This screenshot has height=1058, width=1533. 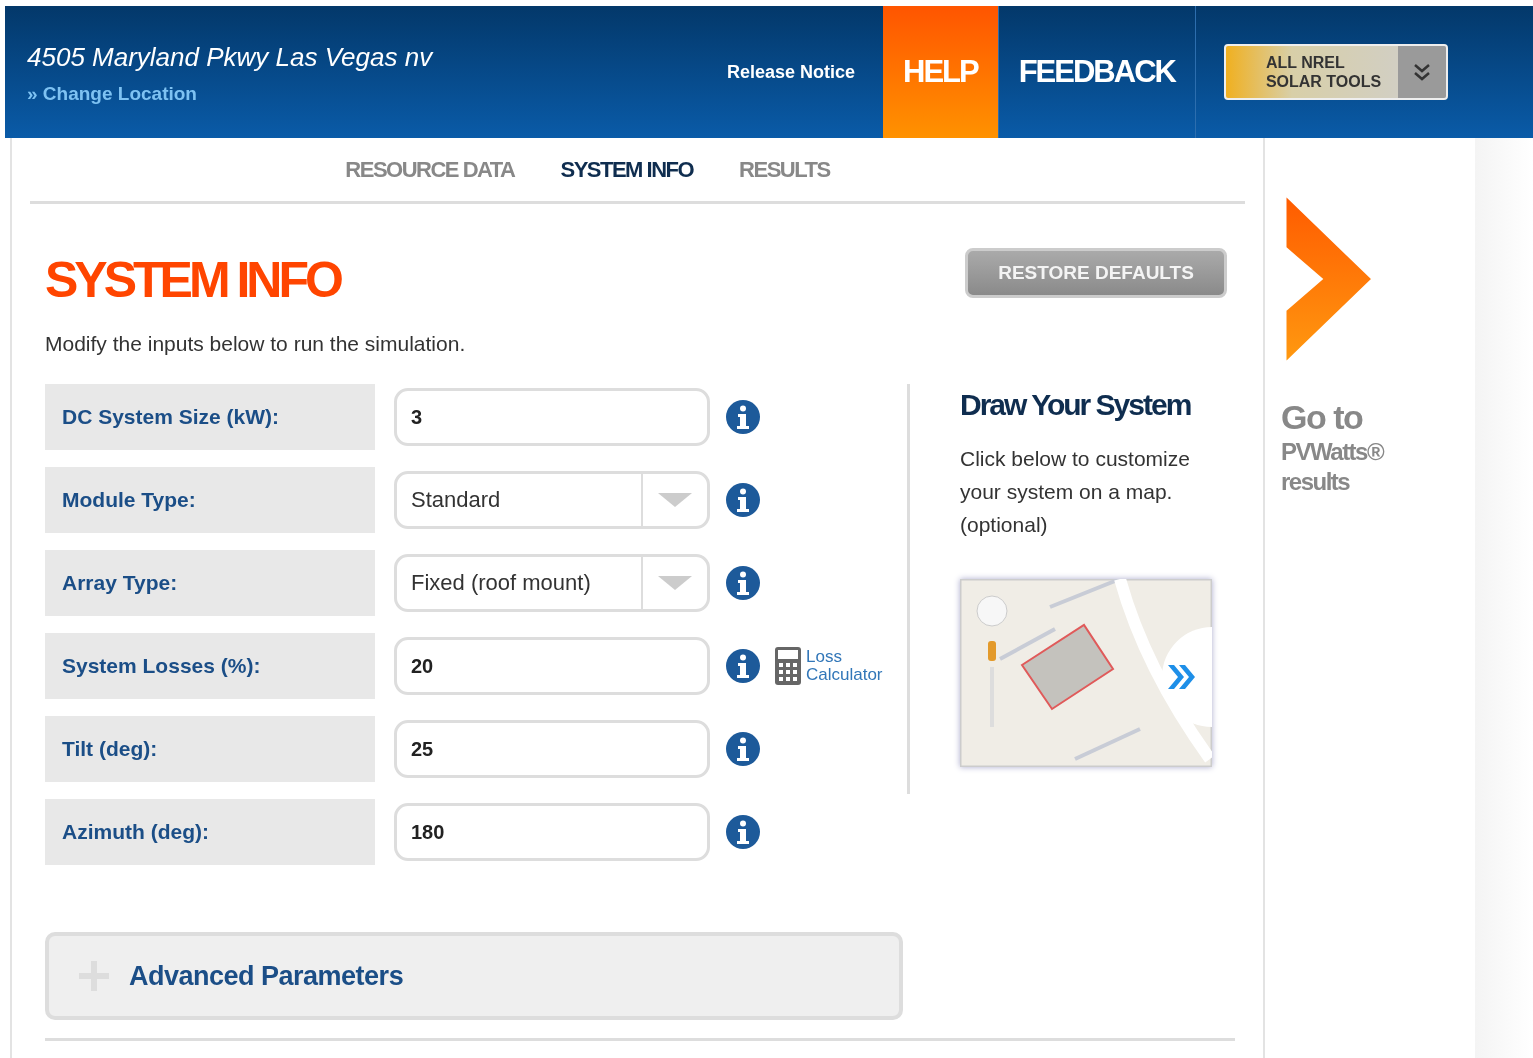 What do you see at coordinates (112, 94) in the screenshot?
I see `change-location-link: » Change Location` at bounding box center [112, 94].